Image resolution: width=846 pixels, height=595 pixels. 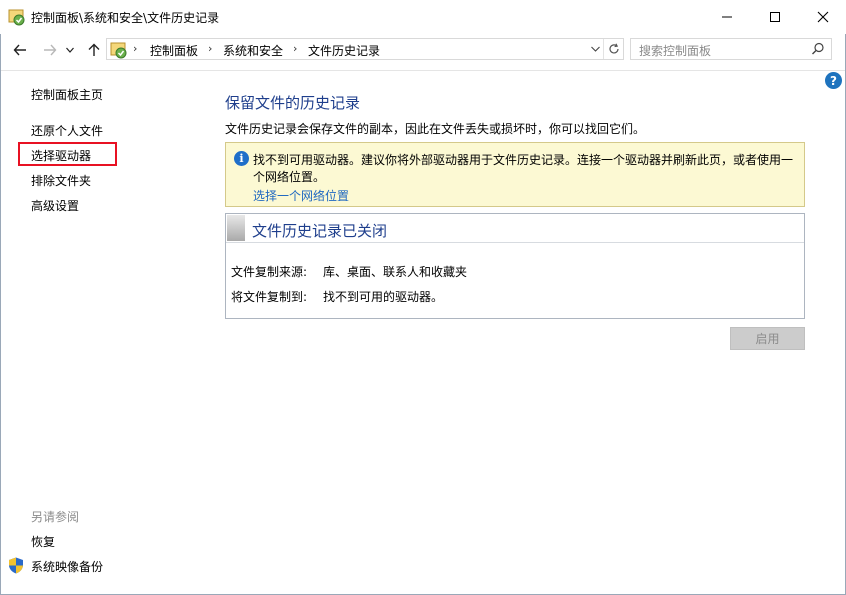 I want to click on copy-to-value: 找不到可用的驱动器。, so click(x=383, y=297).